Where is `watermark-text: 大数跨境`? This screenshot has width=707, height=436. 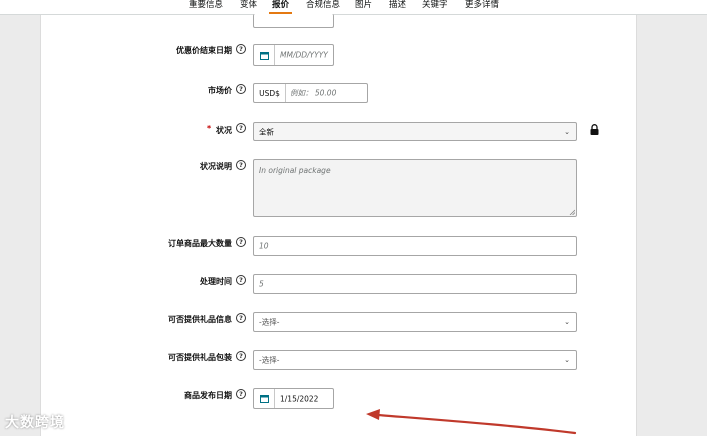 watermark-text: 大数跨境 is located at coordinates (35, 423).